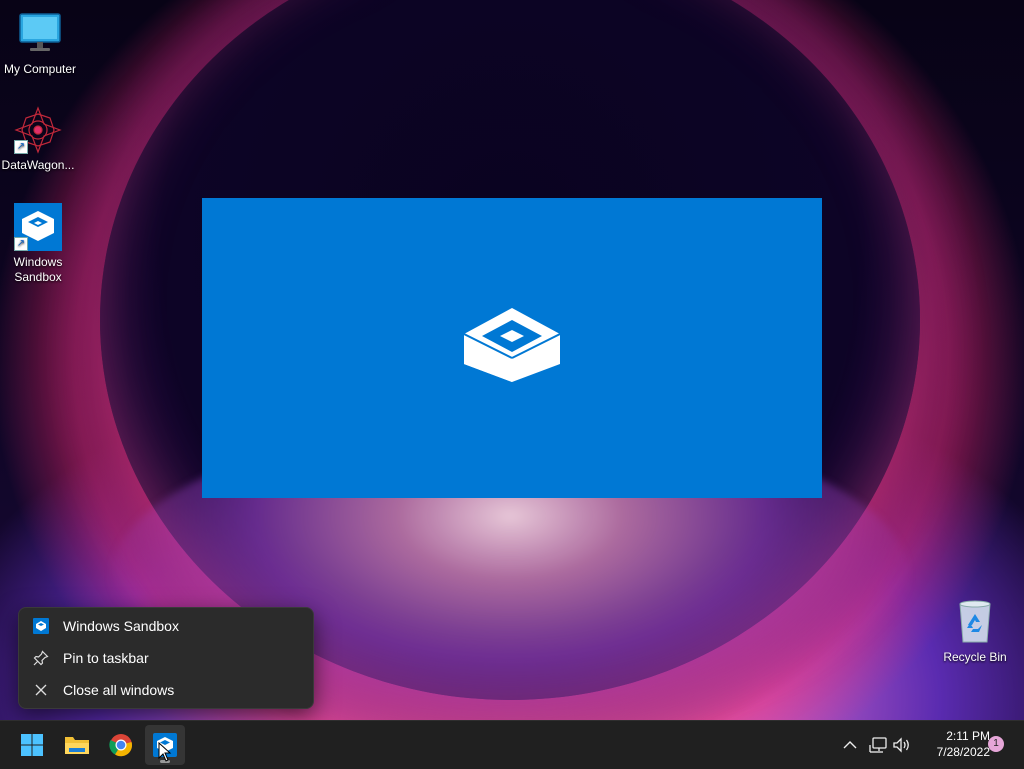 This screenshot has height=769, width=1024. I want to click on volume-button, so click(902, 745).